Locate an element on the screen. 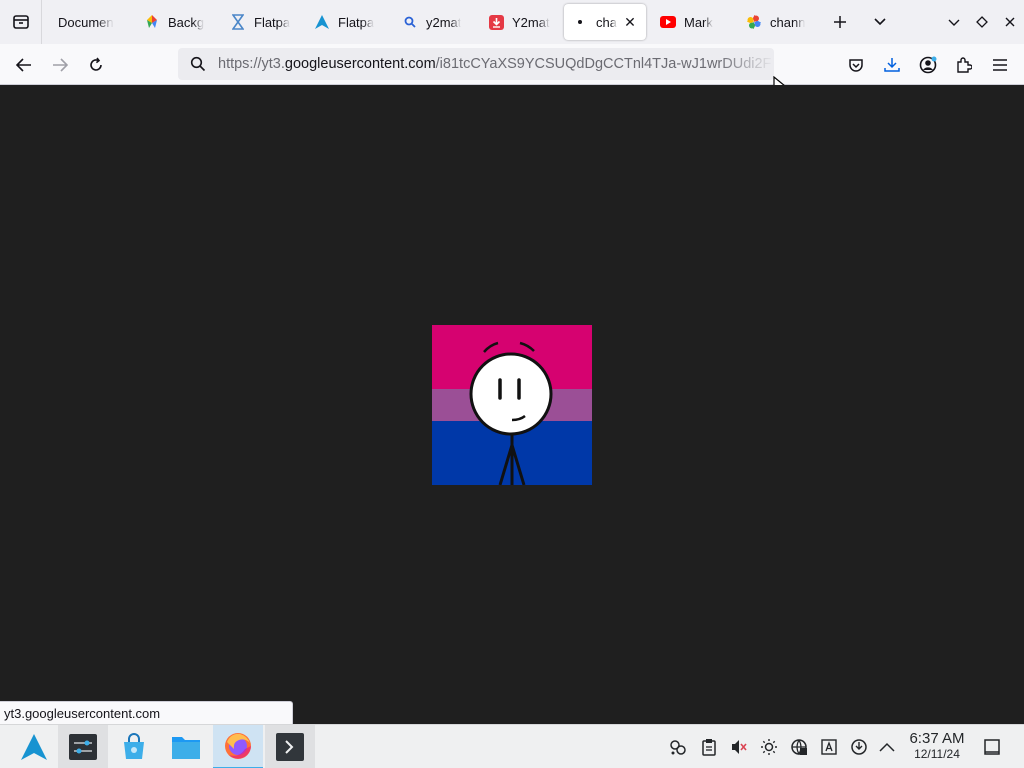  hamburger-menu-icon is located at coordinates (1000, 65).